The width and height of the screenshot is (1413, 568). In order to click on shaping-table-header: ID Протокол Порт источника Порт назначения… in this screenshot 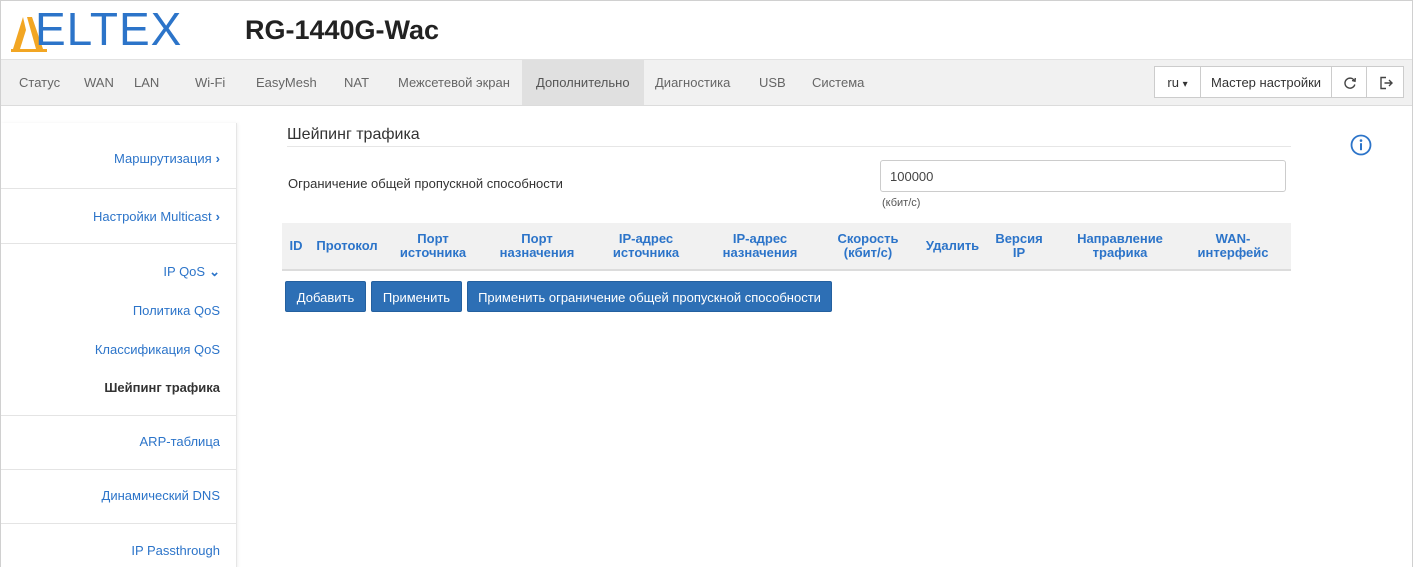, I will do `click(786, 247)`.